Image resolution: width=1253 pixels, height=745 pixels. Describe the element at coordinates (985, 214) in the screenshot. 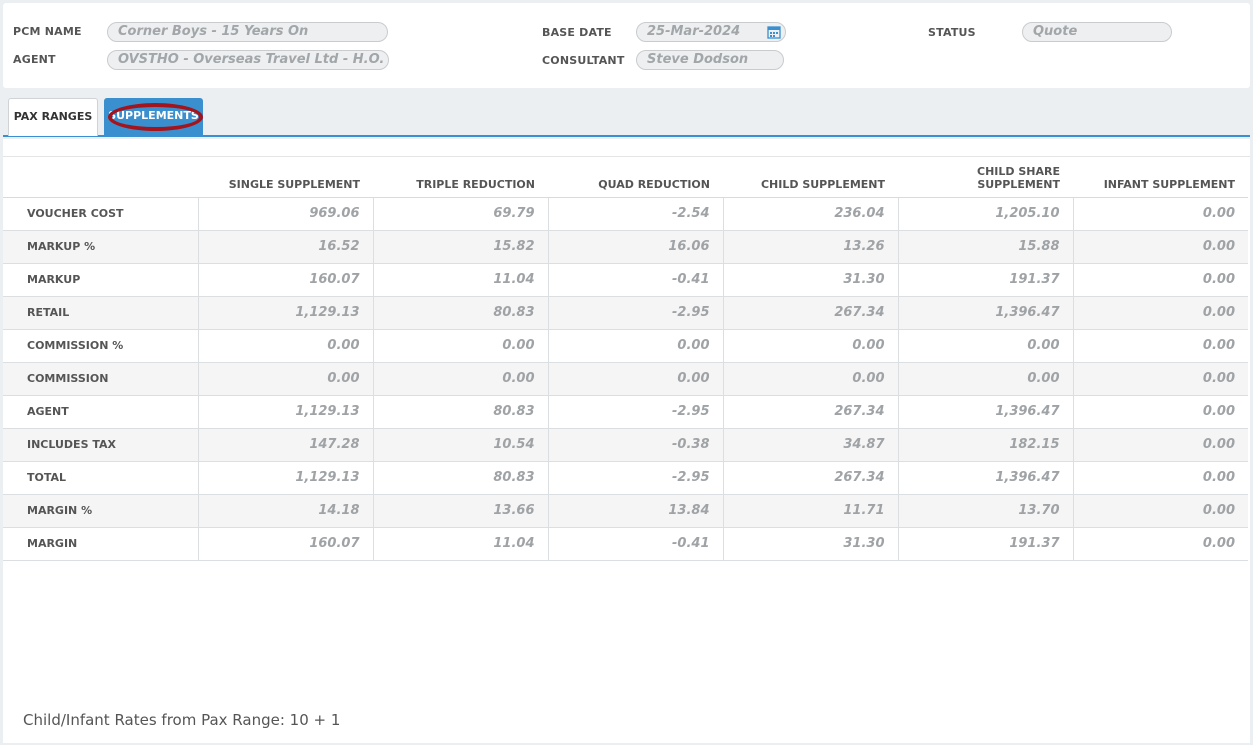

I see `table-cell: 1,205.10` at that location.